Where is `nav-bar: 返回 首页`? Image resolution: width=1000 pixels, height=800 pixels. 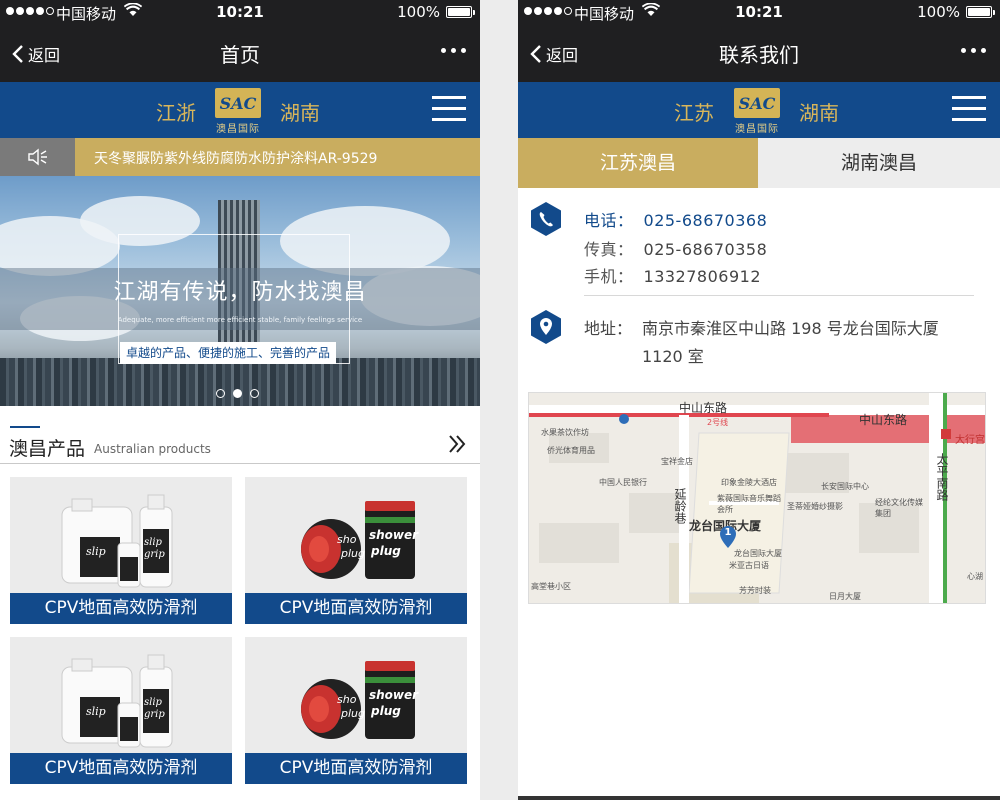
nav-bar: 返回 首页 is located at coordinates (240, 53).